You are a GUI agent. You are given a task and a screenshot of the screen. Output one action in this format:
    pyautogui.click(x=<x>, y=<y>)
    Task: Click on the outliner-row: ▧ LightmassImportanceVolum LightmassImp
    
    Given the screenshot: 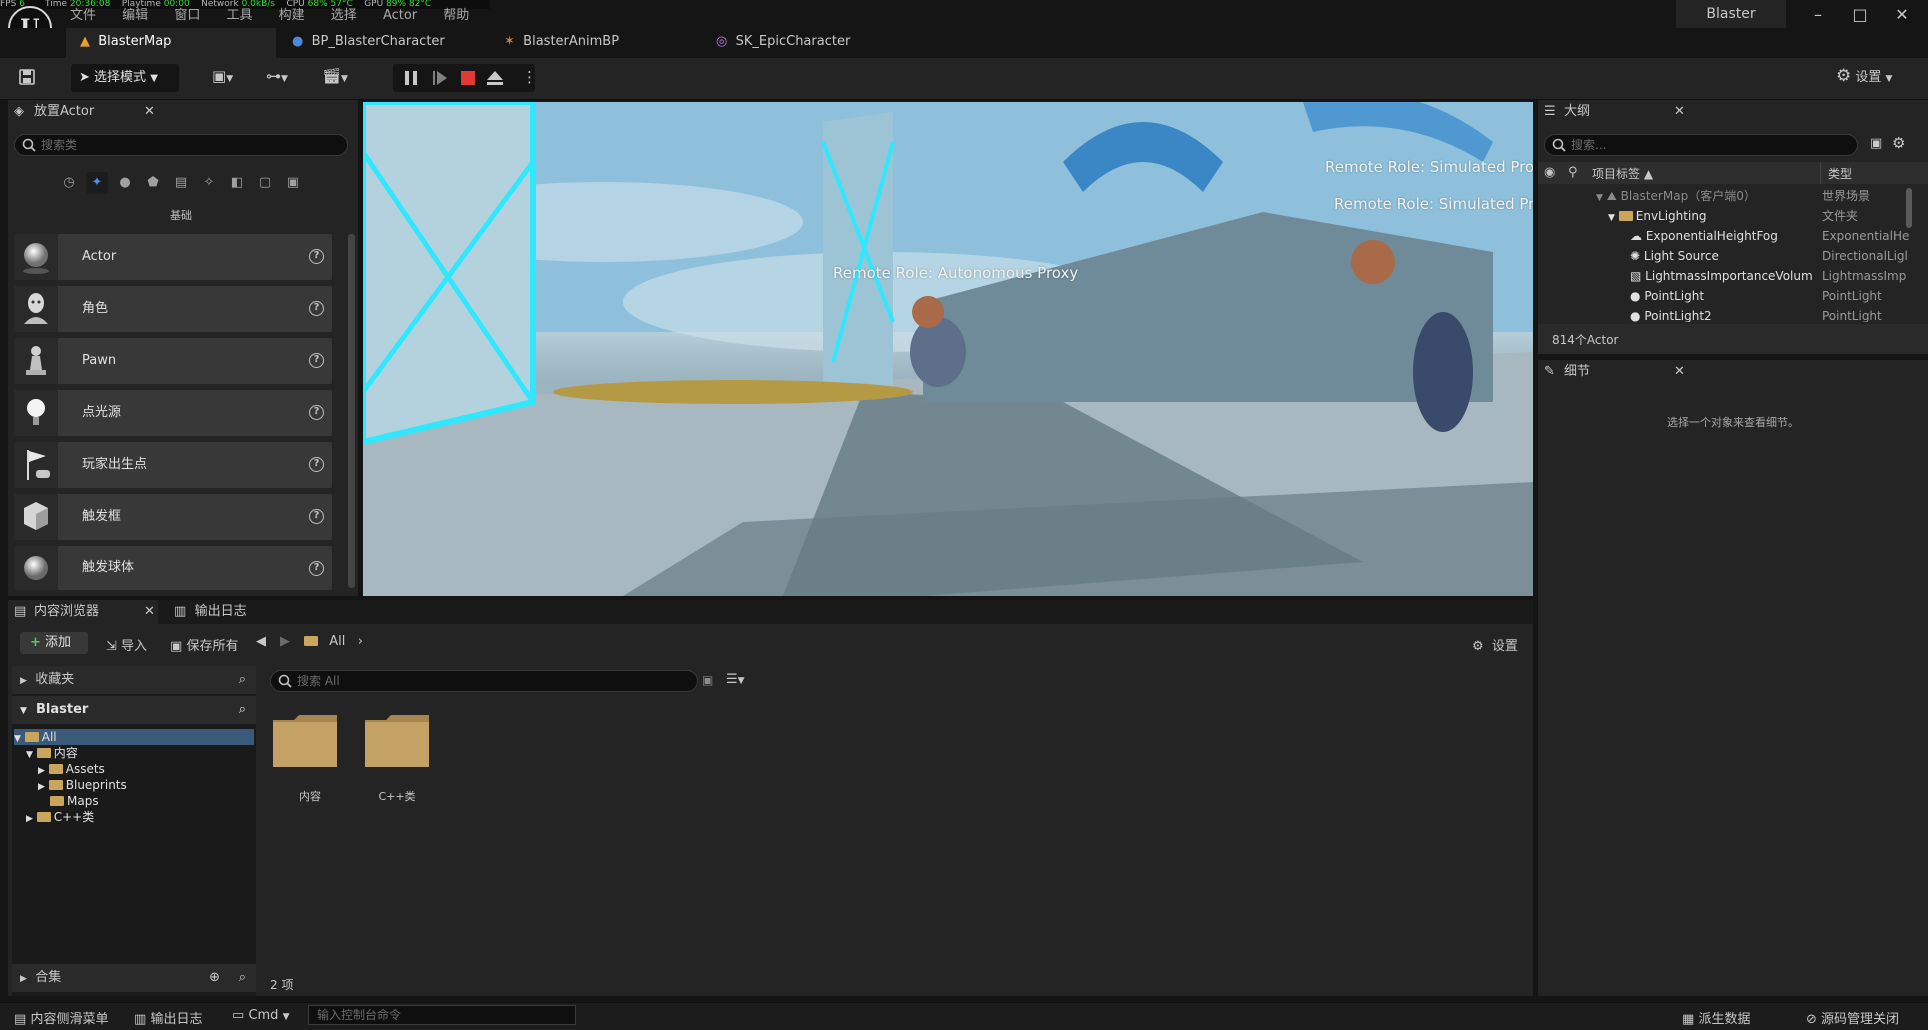 What is the action you would take?
    pyautogui.click(x=1727, y=276)
    